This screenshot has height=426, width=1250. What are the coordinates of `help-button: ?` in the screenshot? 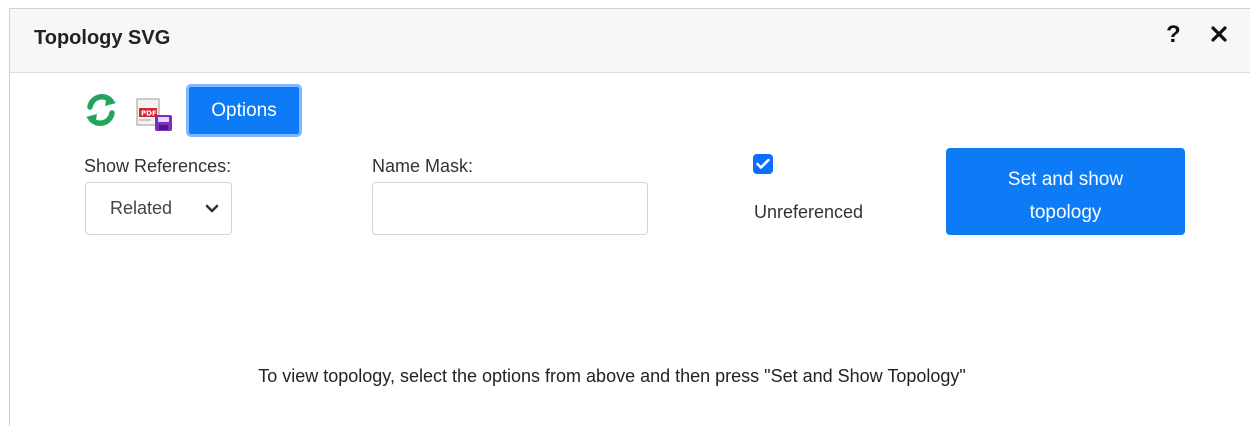 It's located at (1173, 35).